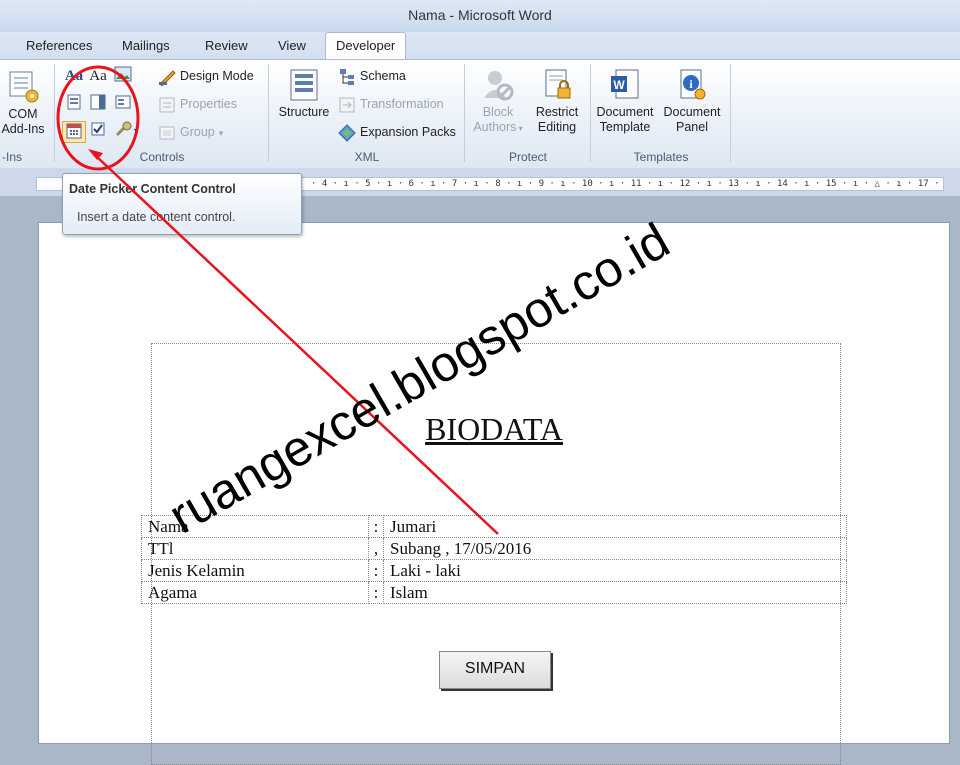  I want to click on block-authors-label-2: Authors, so click(495, 127).